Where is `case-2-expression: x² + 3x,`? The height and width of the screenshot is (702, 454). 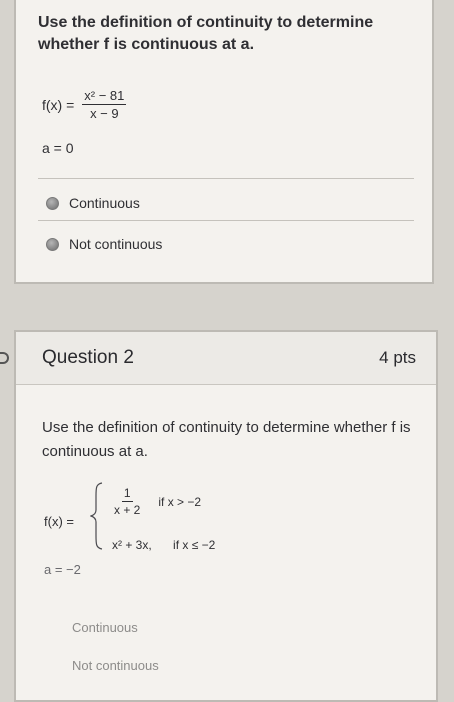
case-2-expression: x² + 3x, is located at coordinates (132, 545).